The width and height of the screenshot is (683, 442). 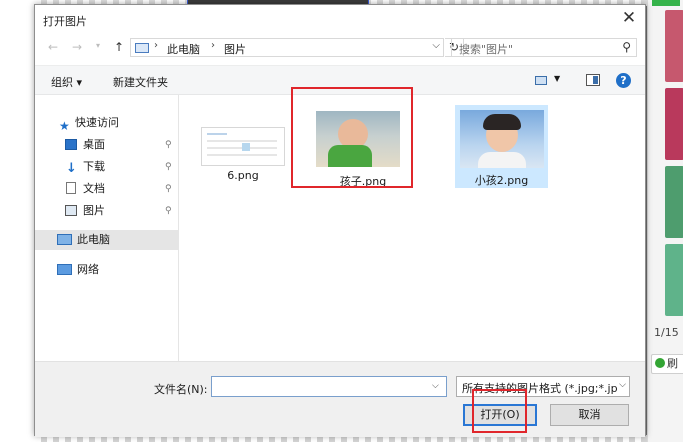 I want to click on file-name-label: 文件名(N):, so click(x=181, y=389).